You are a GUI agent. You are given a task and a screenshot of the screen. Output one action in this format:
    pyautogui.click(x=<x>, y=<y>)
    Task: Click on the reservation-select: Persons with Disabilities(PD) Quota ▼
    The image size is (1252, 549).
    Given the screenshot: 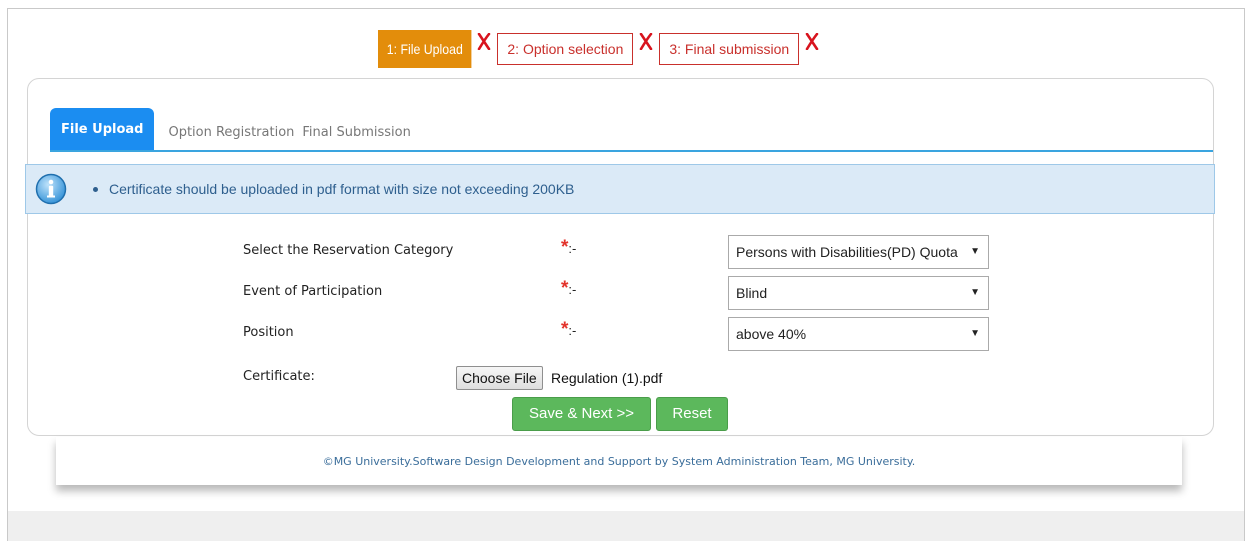 What is the action you would take?
    pyautogui.click(x=858, y=252)
    